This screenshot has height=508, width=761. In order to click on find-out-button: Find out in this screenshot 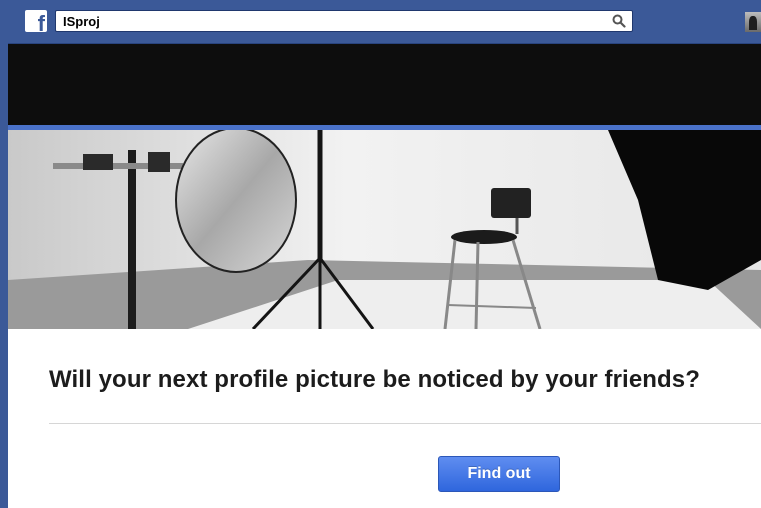, I will do `click(499, 474)`.